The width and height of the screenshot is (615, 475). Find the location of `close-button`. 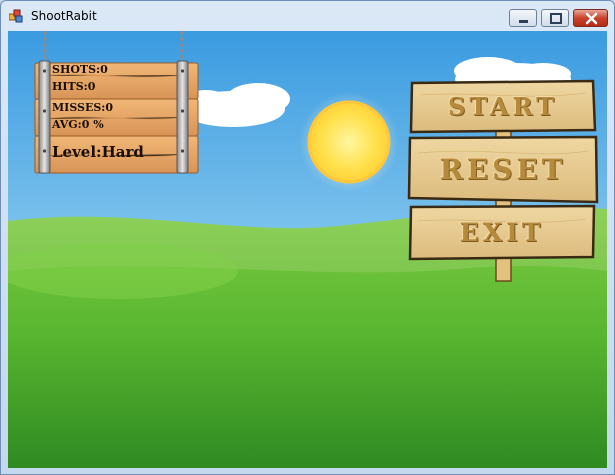

close-button is located at coordinates (590, 18).